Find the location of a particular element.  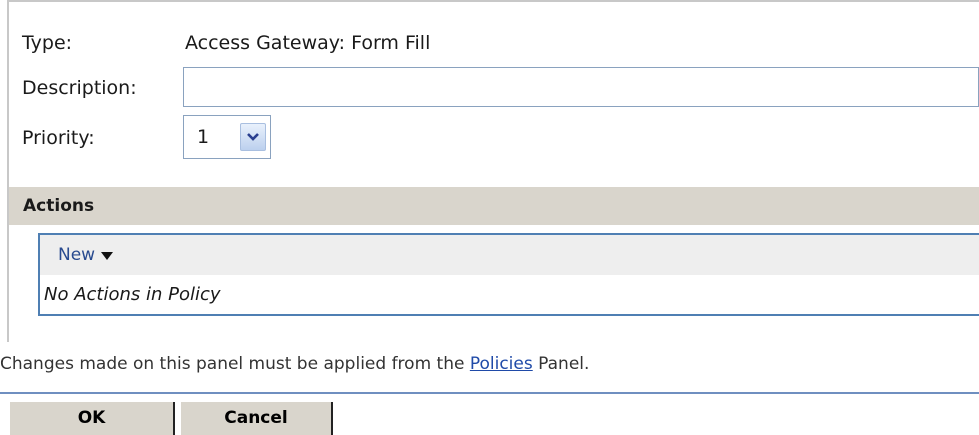

cancel-button: Cancel is located at coordinates (257, 418).